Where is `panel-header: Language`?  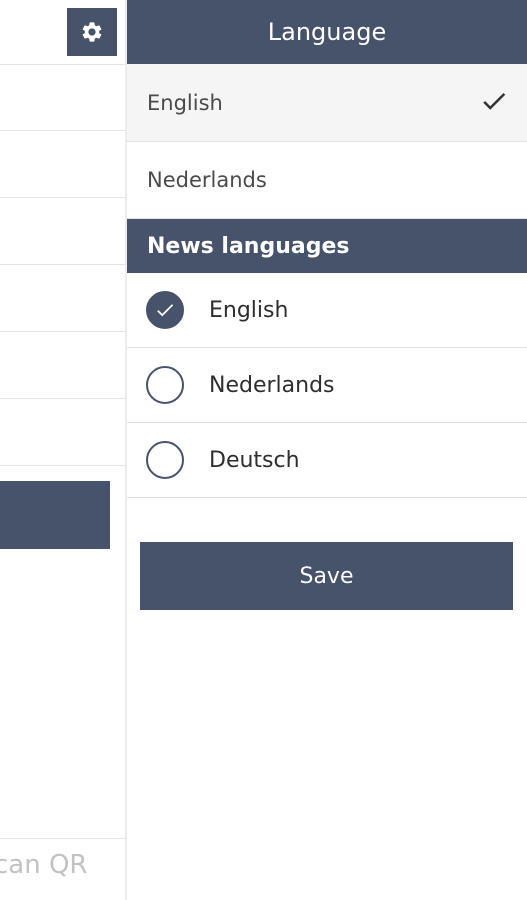 panel-header: Language is located at coordinates (327, 32).